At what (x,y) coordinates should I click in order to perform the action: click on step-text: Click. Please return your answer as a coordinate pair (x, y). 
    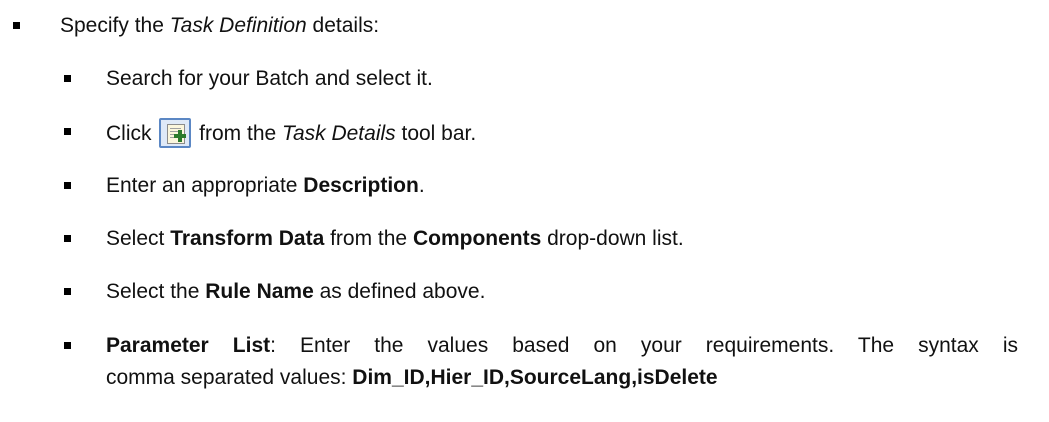
    Looking at the image, I should click on (132, 133).